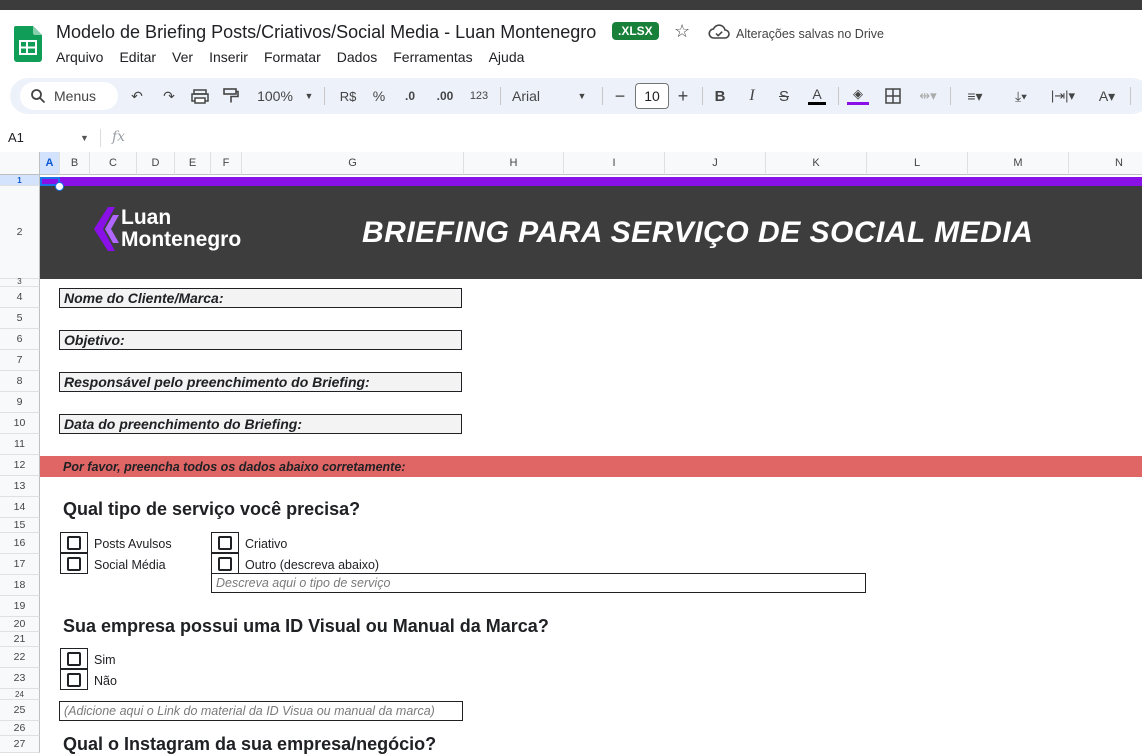 Image resolution: width=1142 pixels, height=755 pixels. What do you see at coordinates (719, 32) in the screenshot?
I see `cloud-saved-icon` at bounding box center [719, 32].